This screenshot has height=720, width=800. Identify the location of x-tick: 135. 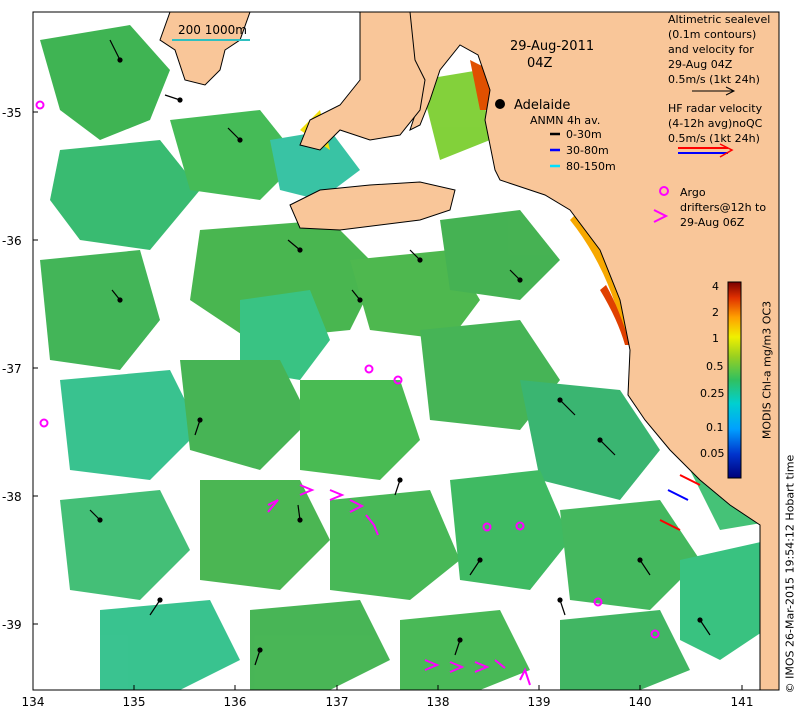
(134, 702).